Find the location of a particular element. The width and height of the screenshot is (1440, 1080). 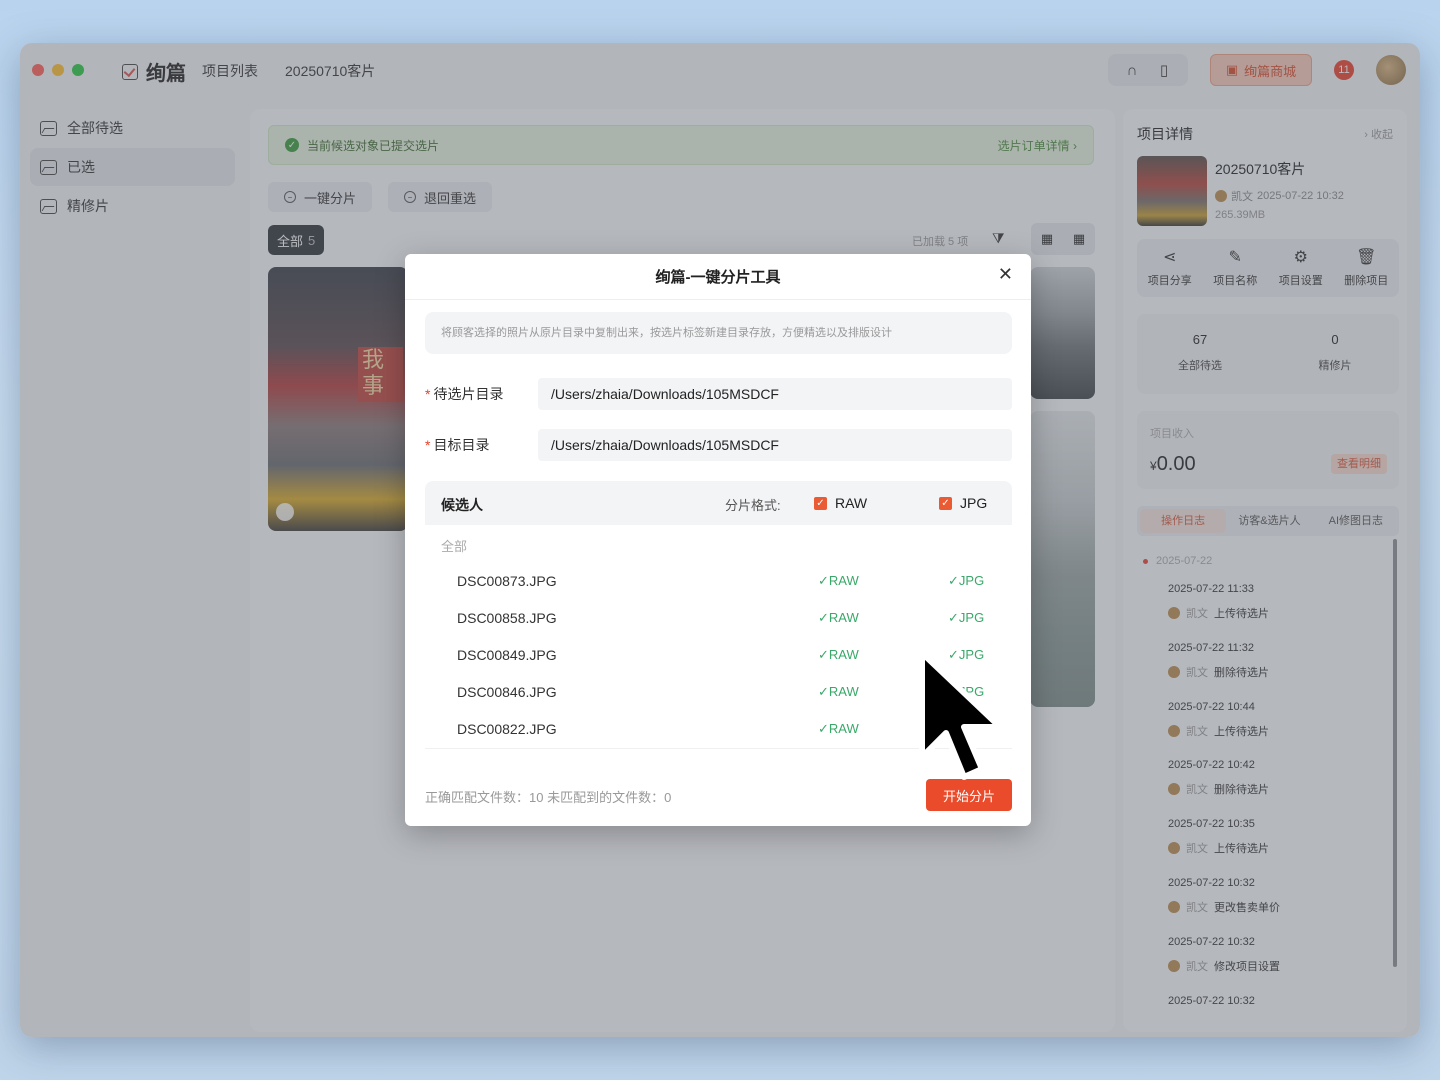

source-dir-label: * 待选片目录 is located at coordinates (464, 394).